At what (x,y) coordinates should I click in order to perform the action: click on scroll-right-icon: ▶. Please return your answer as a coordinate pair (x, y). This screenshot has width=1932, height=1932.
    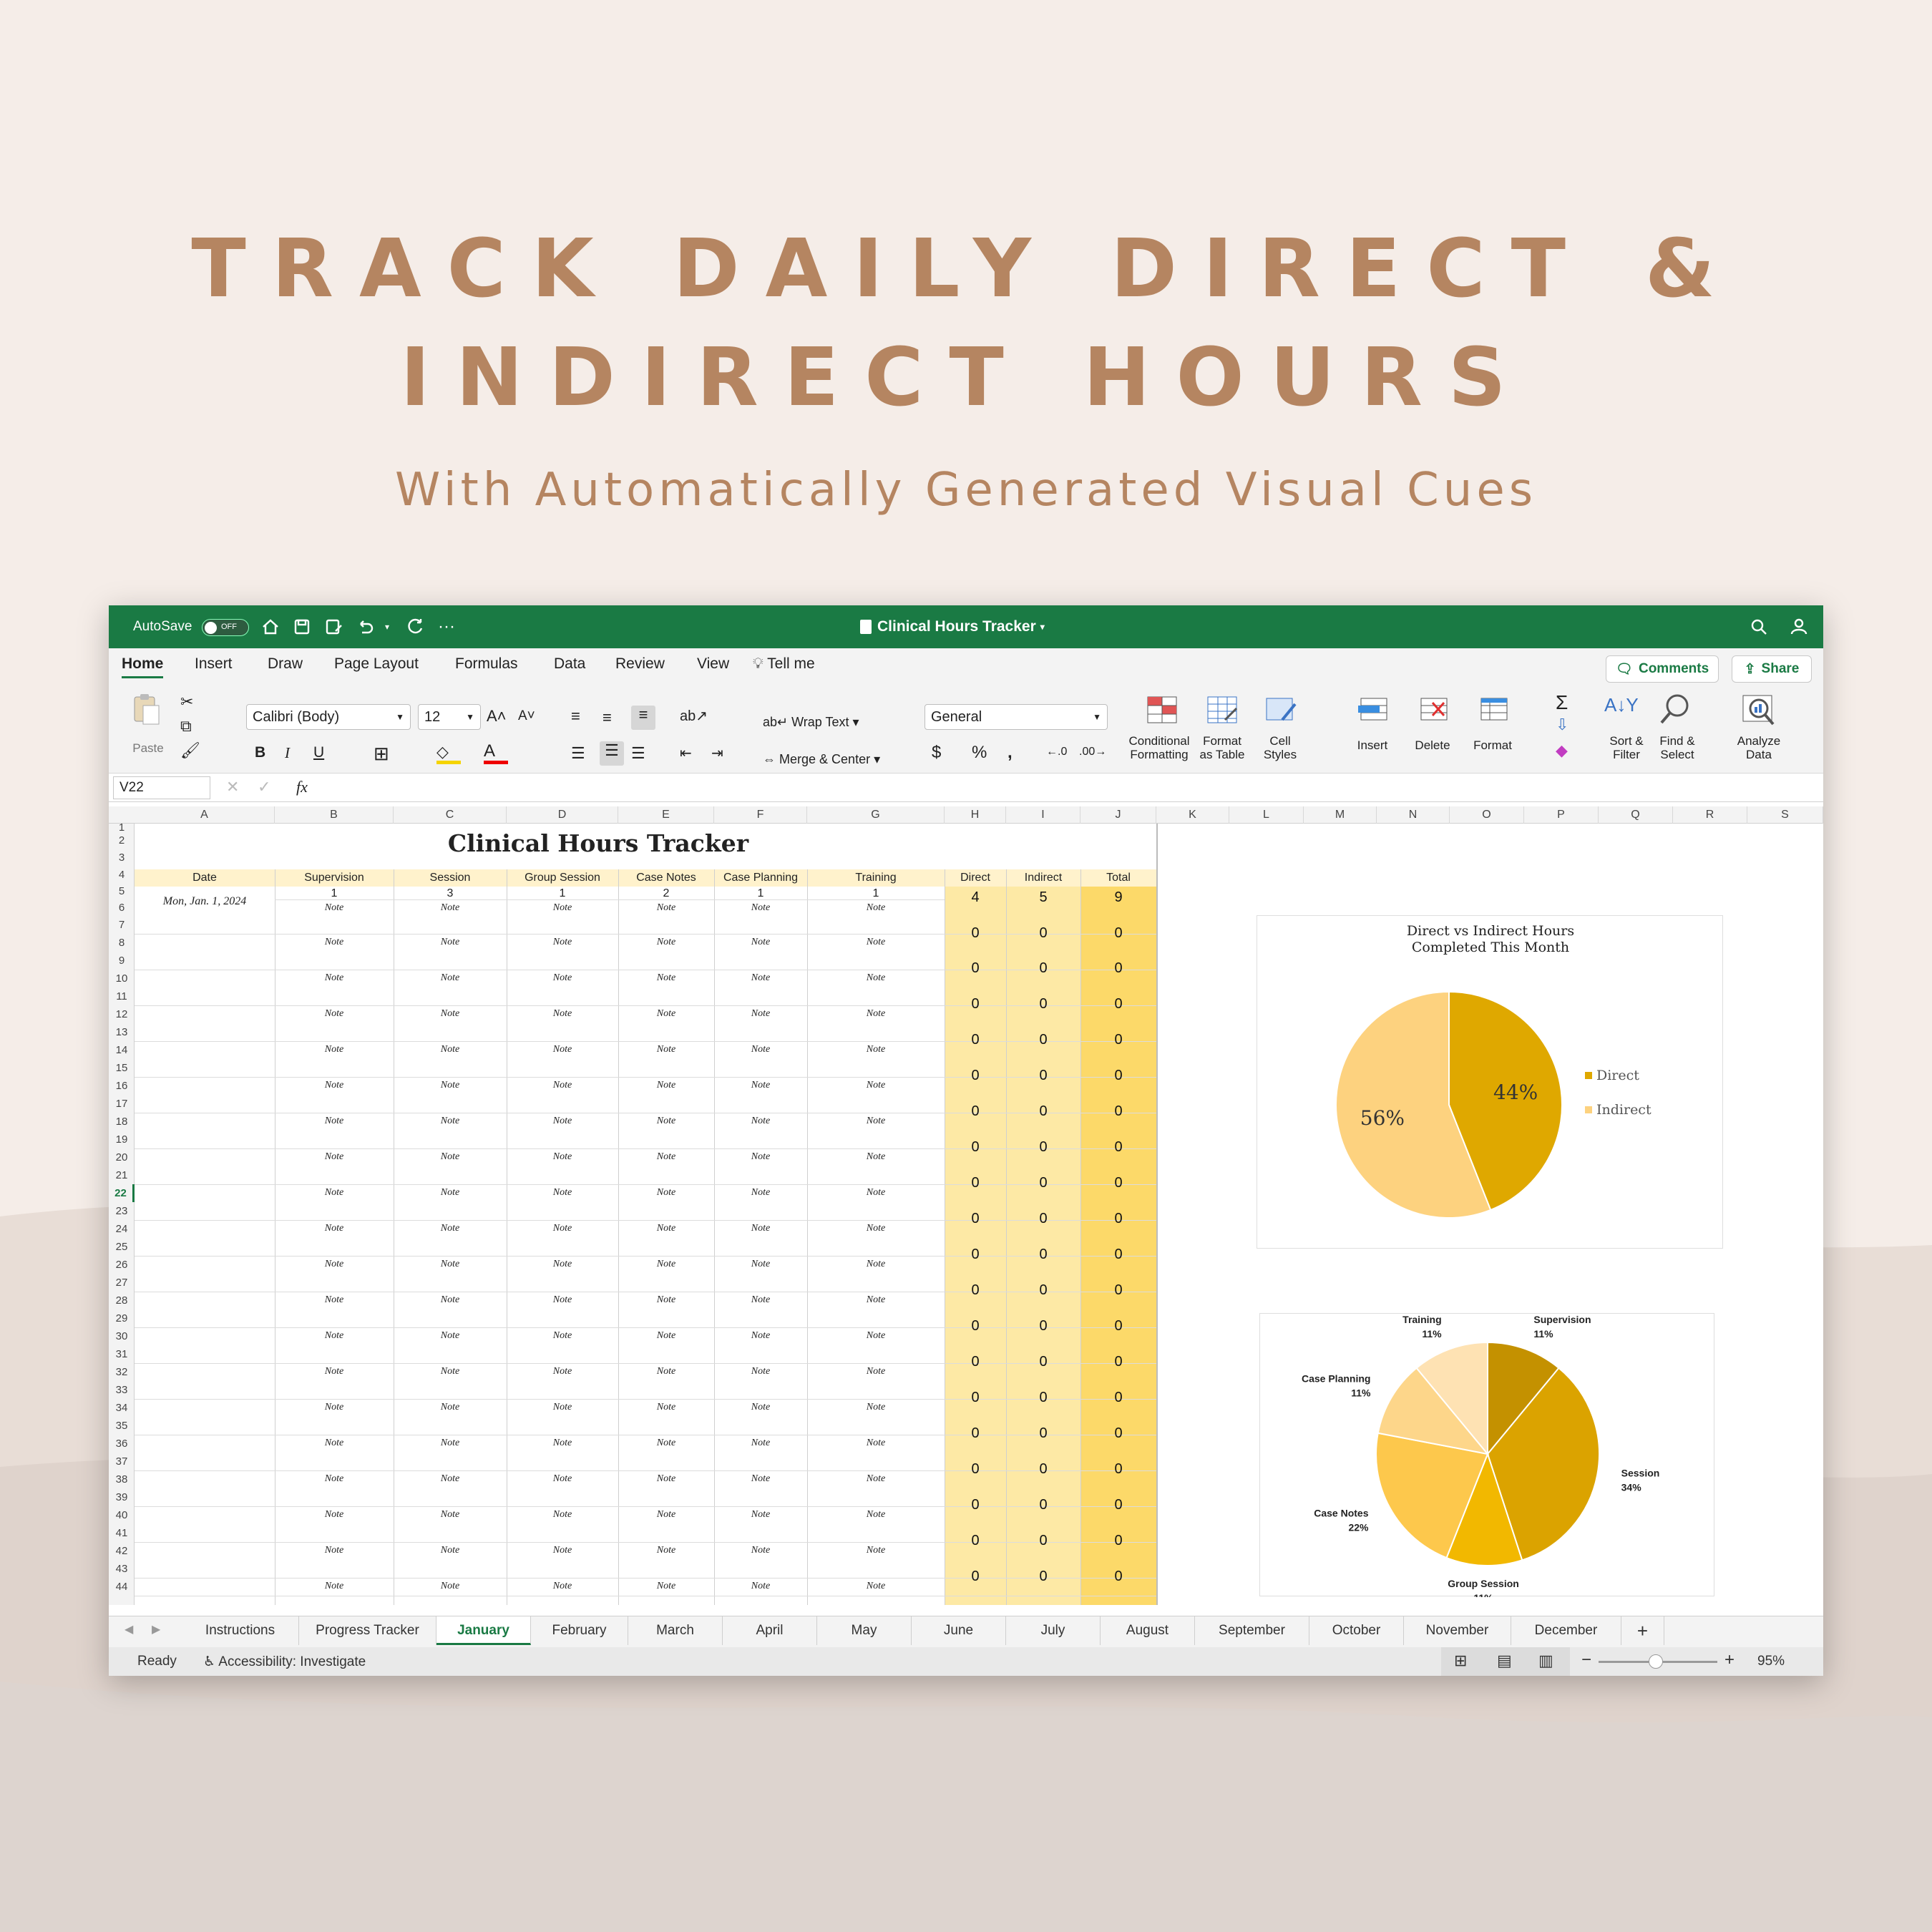
    Looking at the image, I should click on (156, 1629).